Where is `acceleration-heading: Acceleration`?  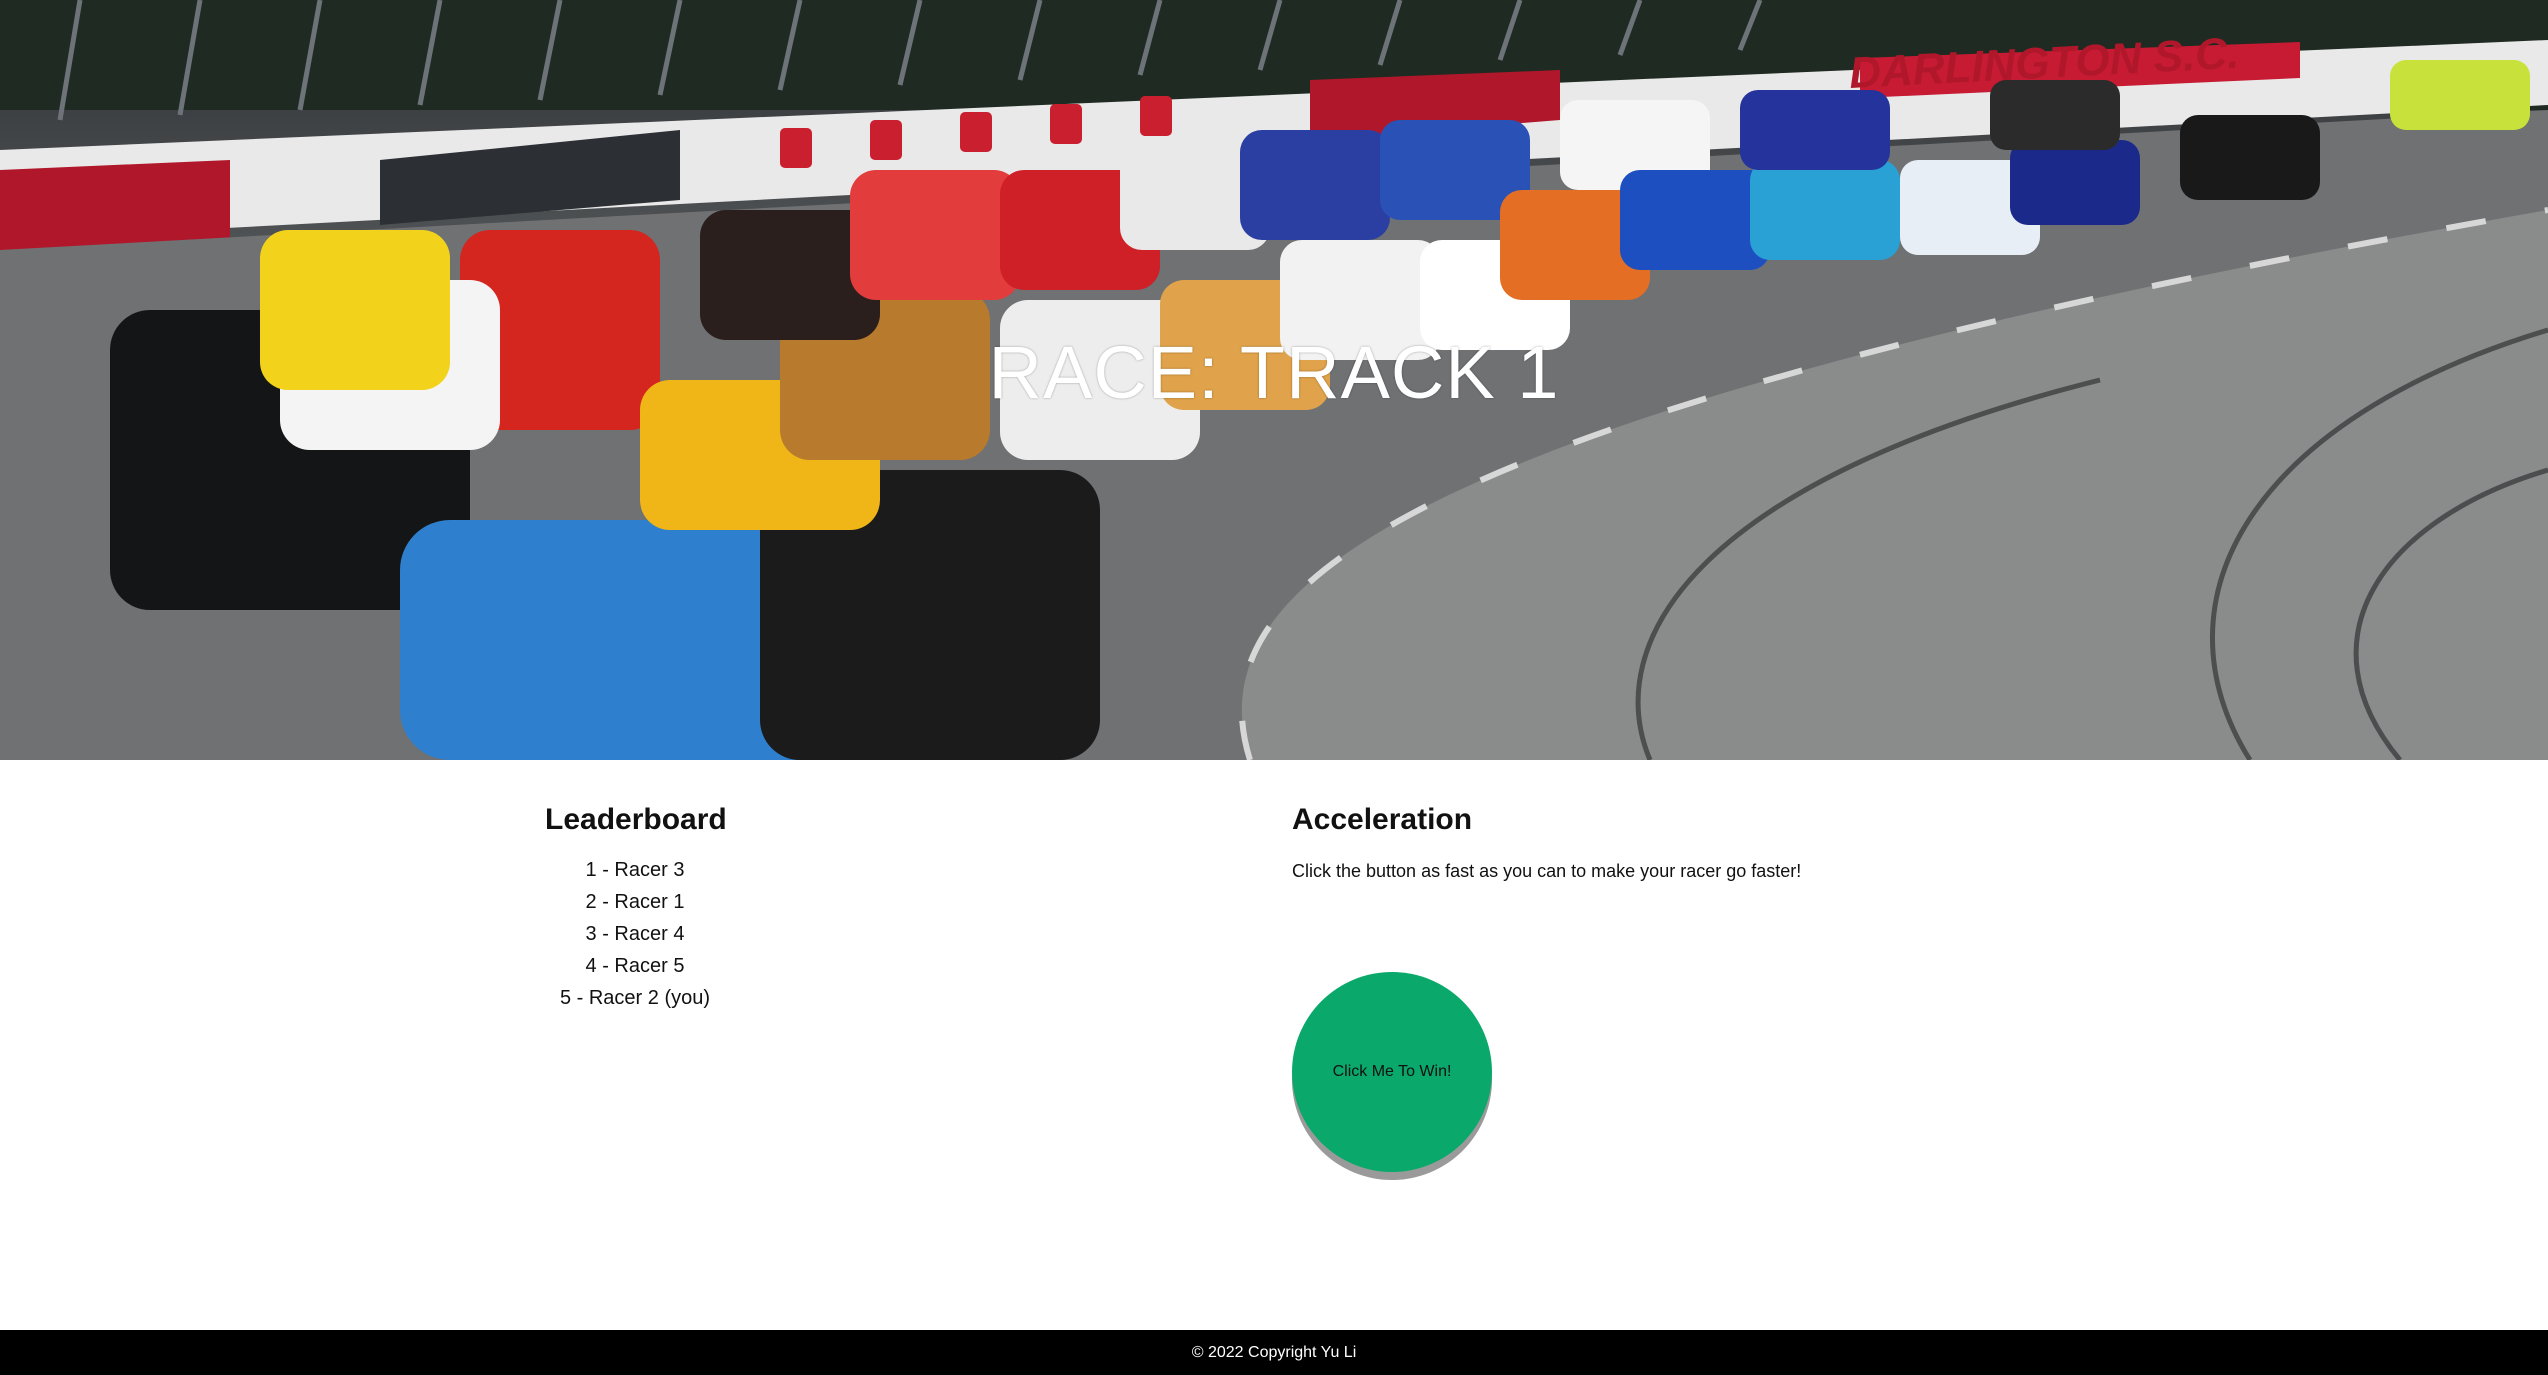 acceleration-heading: Acceleration is located at coordinates (1382, 819).